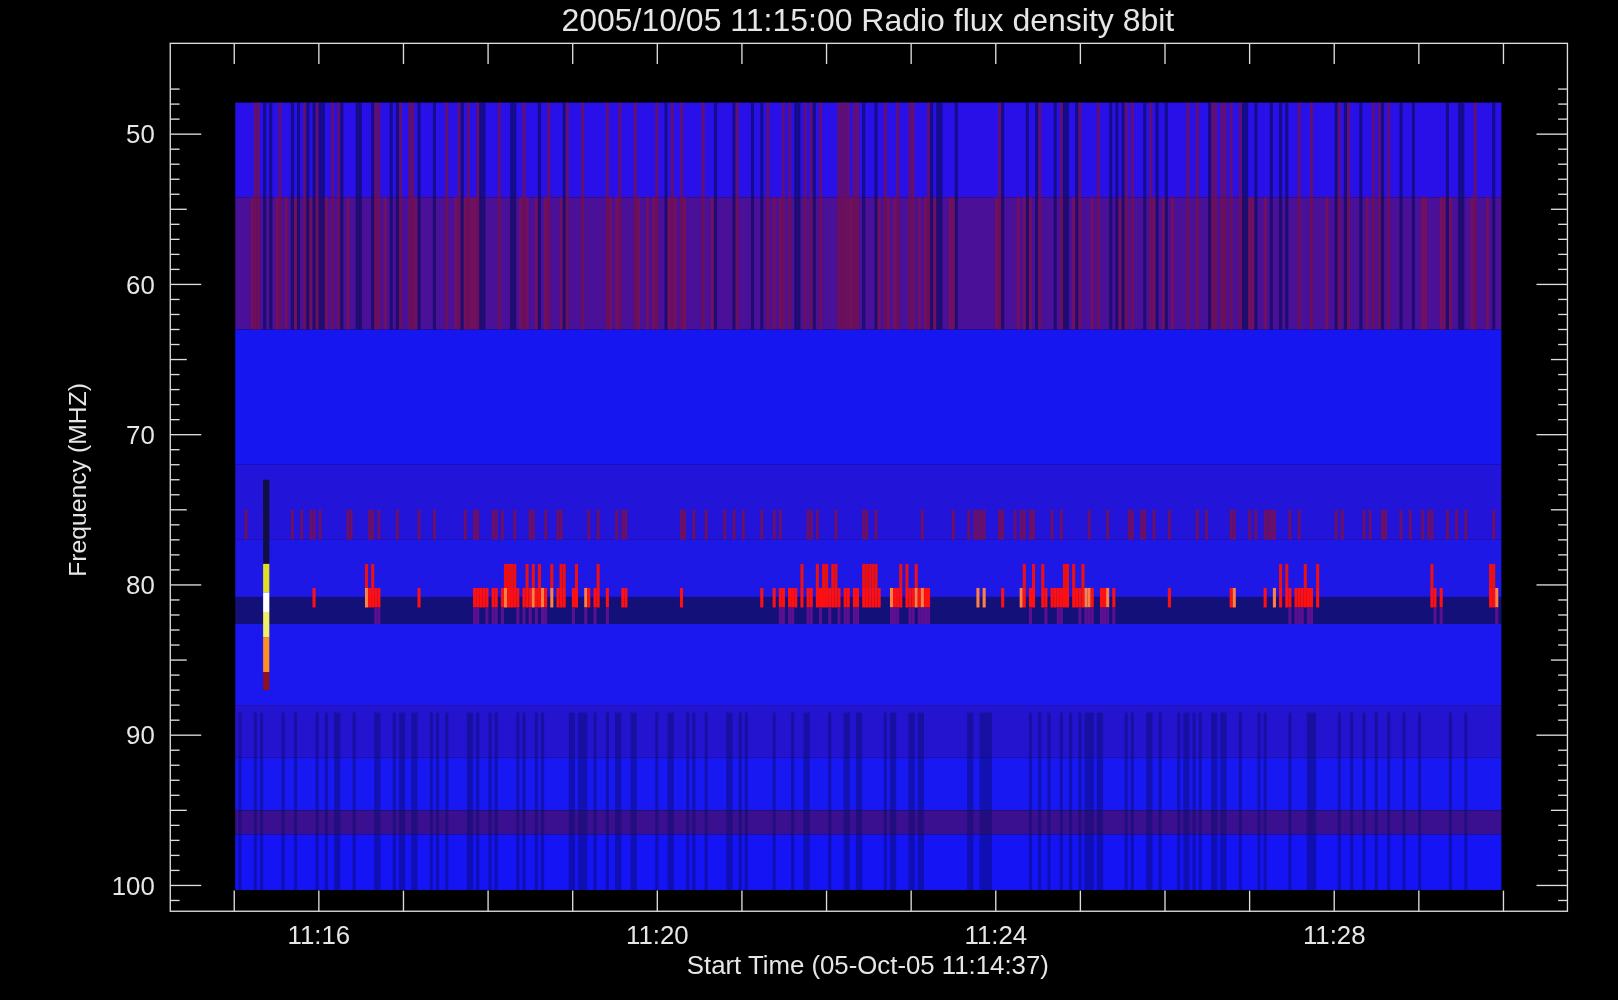 The width and height of the screenshot is (1618, 1000). I want to click on x-axis-label: Start Time (05-Oct-05 11:14:37), so click(867, 965).